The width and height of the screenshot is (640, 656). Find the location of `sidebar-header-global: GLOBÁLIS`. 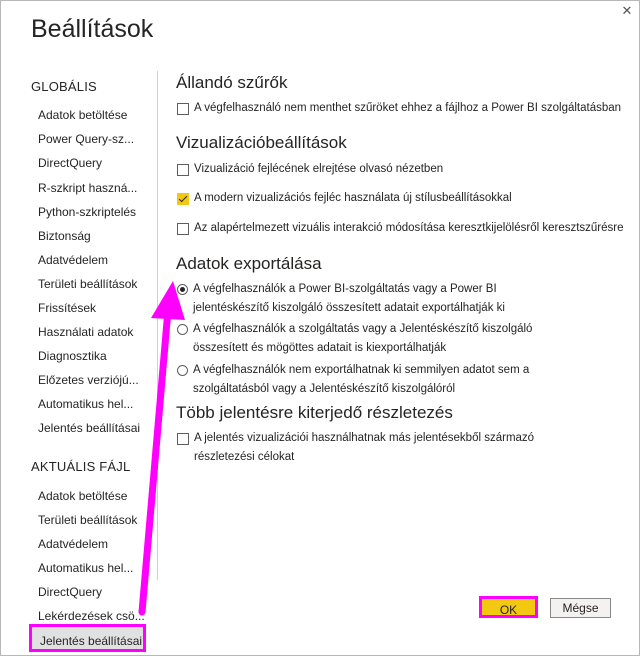

sidebar-header-global: GLOBÁLIS is located at coordinates (64, 86).